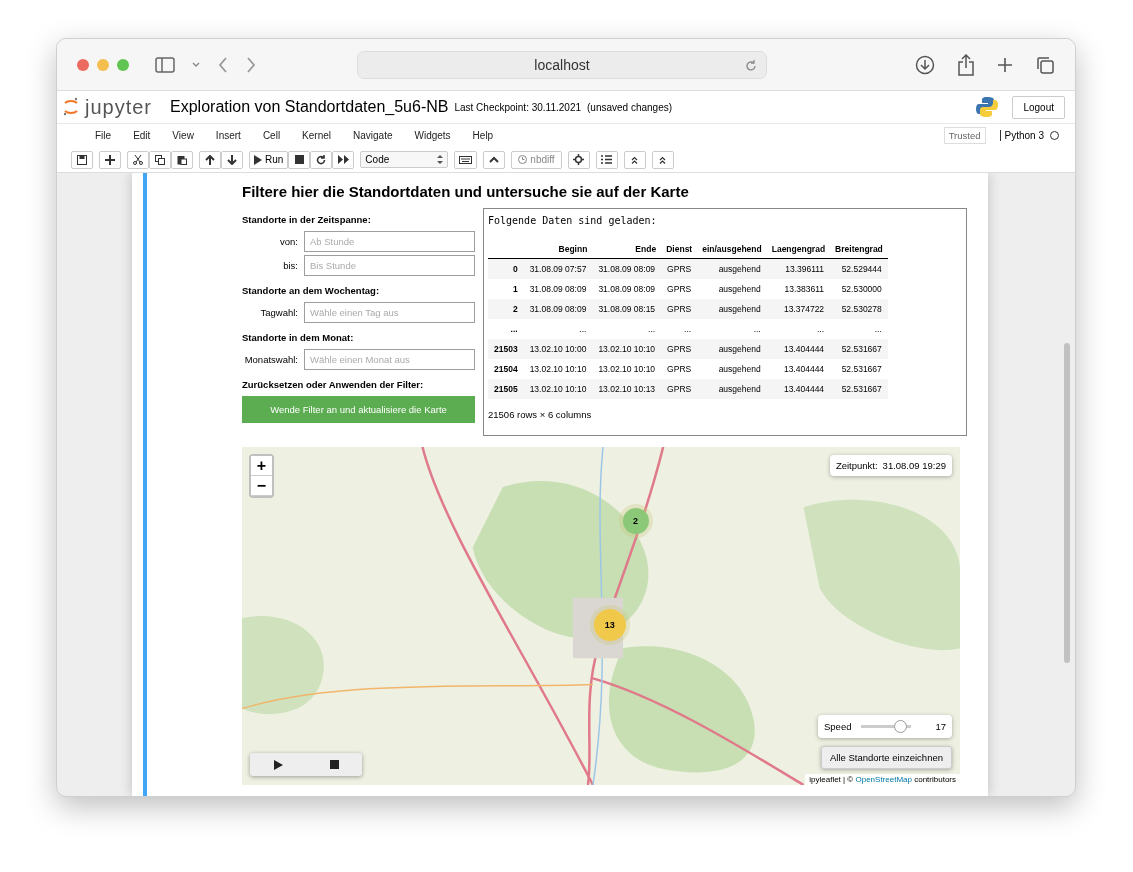  What do you see at coordinates (223, 64) in the screenshot?
I see `back-icon` at bounding box center [223, 64].